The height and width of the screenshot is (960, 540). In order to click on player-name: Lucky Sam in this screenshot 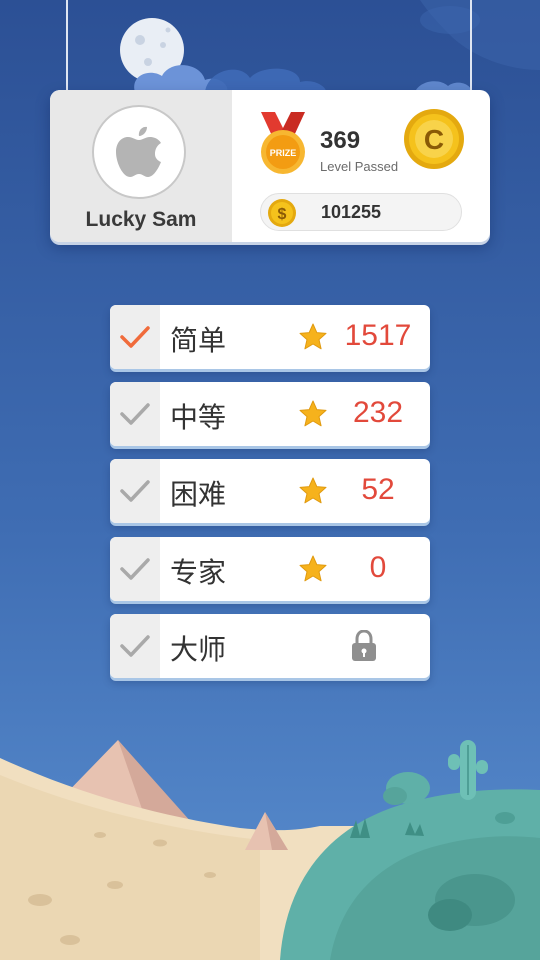, I will do `click(141, 219)`.